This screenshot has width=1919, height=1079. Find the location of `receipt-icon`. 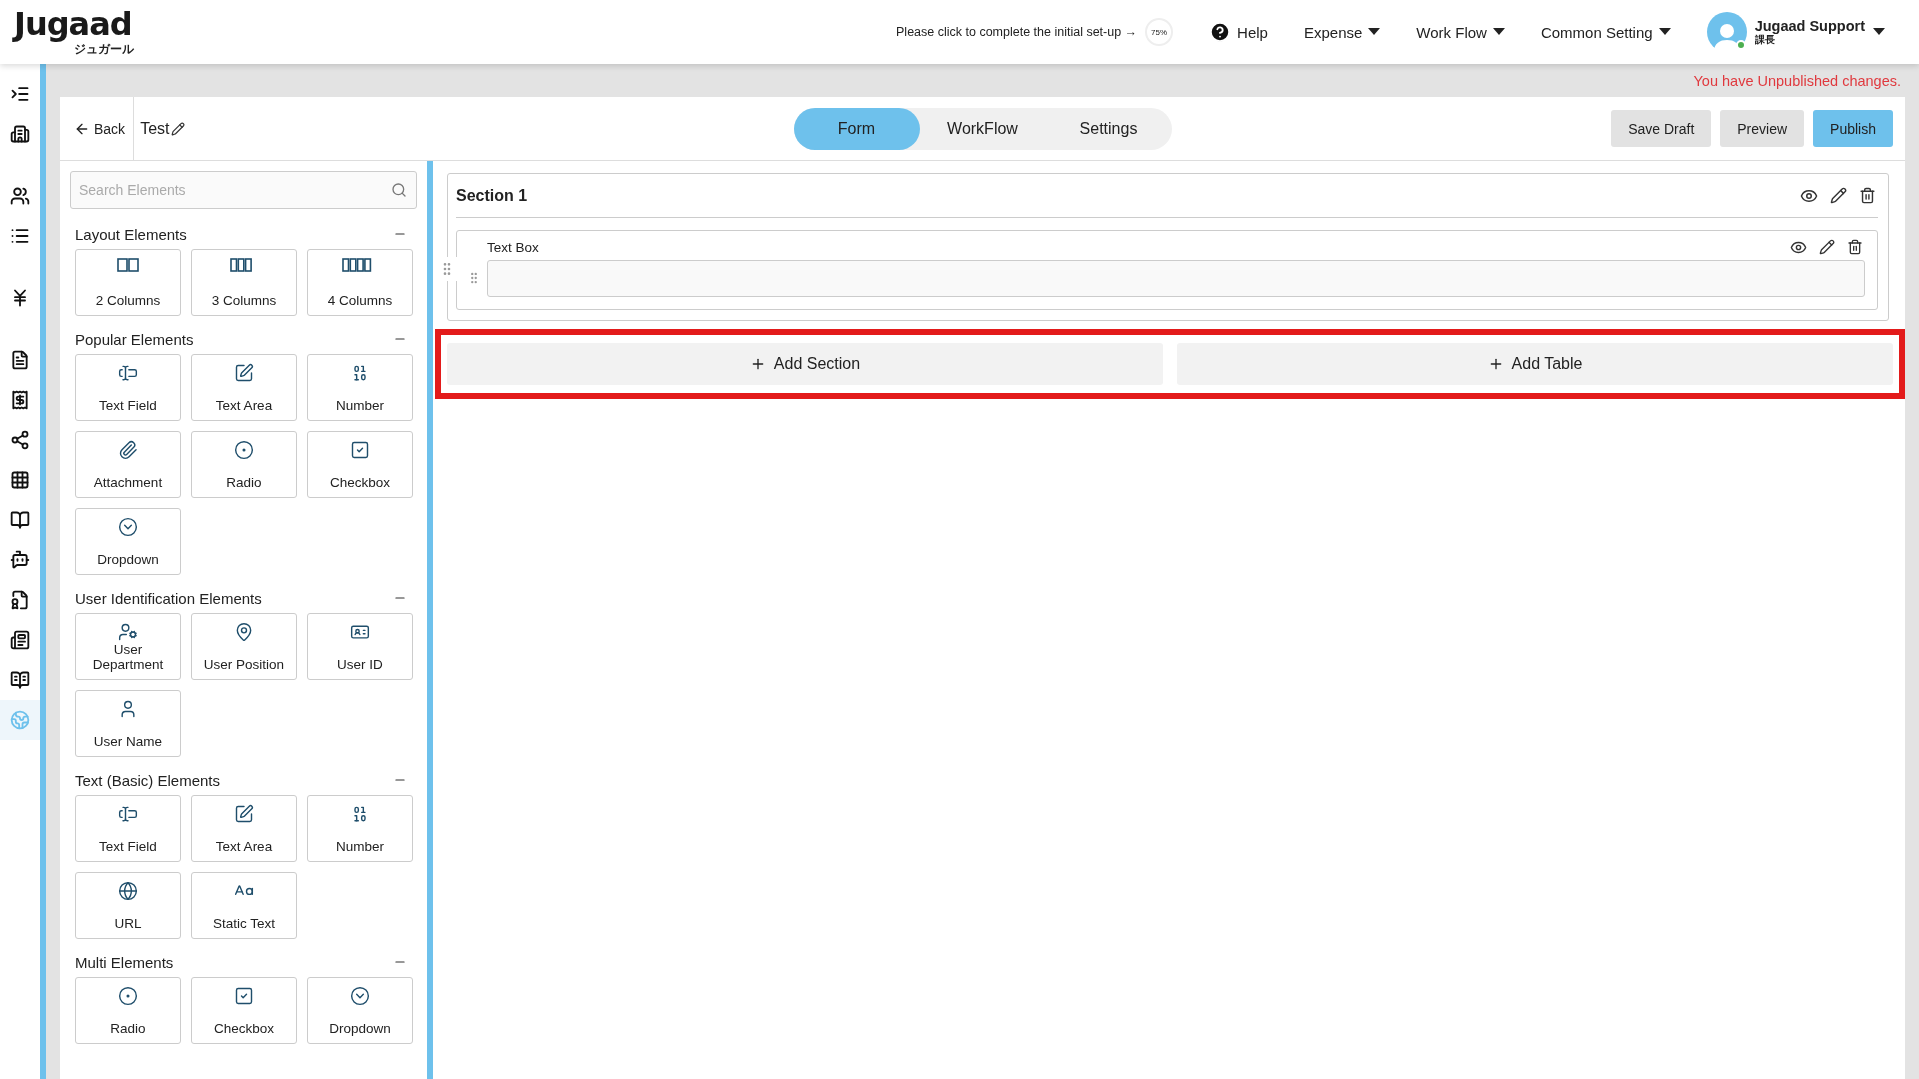

receipt-icon is located at coordinates (20, 400).